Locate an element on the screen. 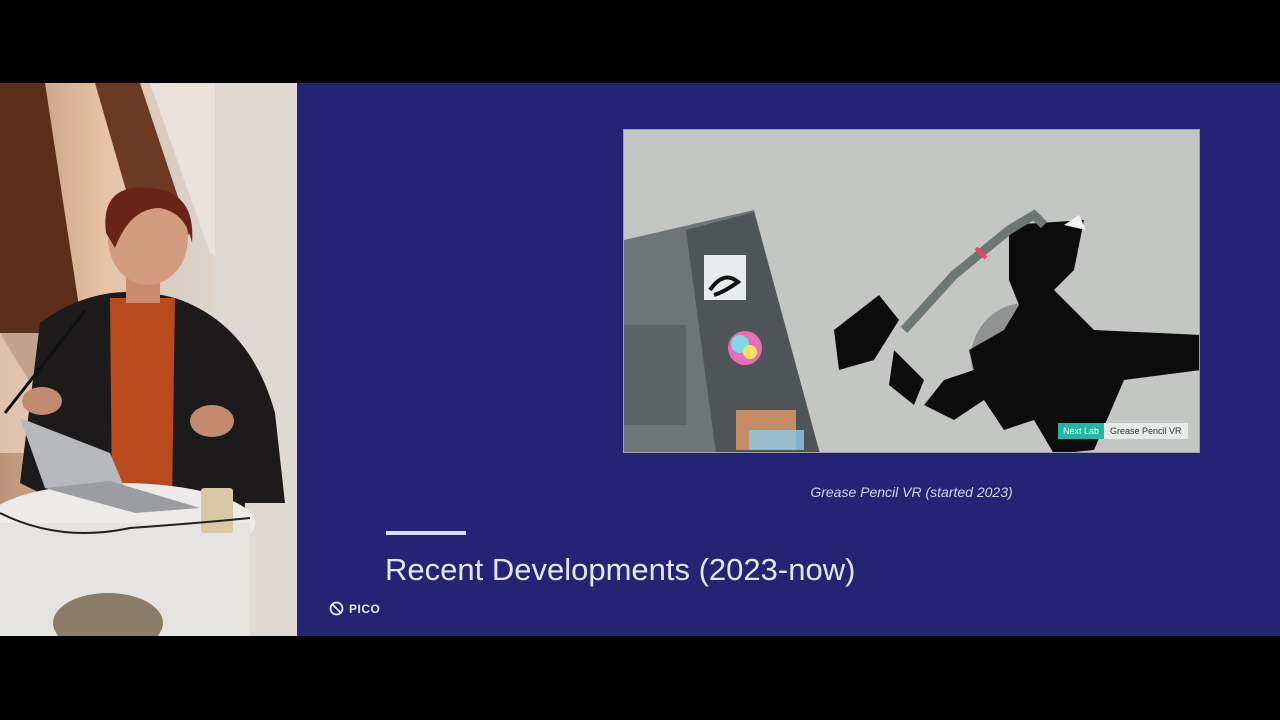 The width and height of the screenshot is (1280, 720). brand-name: PICO is located at coordinates (365, 608).